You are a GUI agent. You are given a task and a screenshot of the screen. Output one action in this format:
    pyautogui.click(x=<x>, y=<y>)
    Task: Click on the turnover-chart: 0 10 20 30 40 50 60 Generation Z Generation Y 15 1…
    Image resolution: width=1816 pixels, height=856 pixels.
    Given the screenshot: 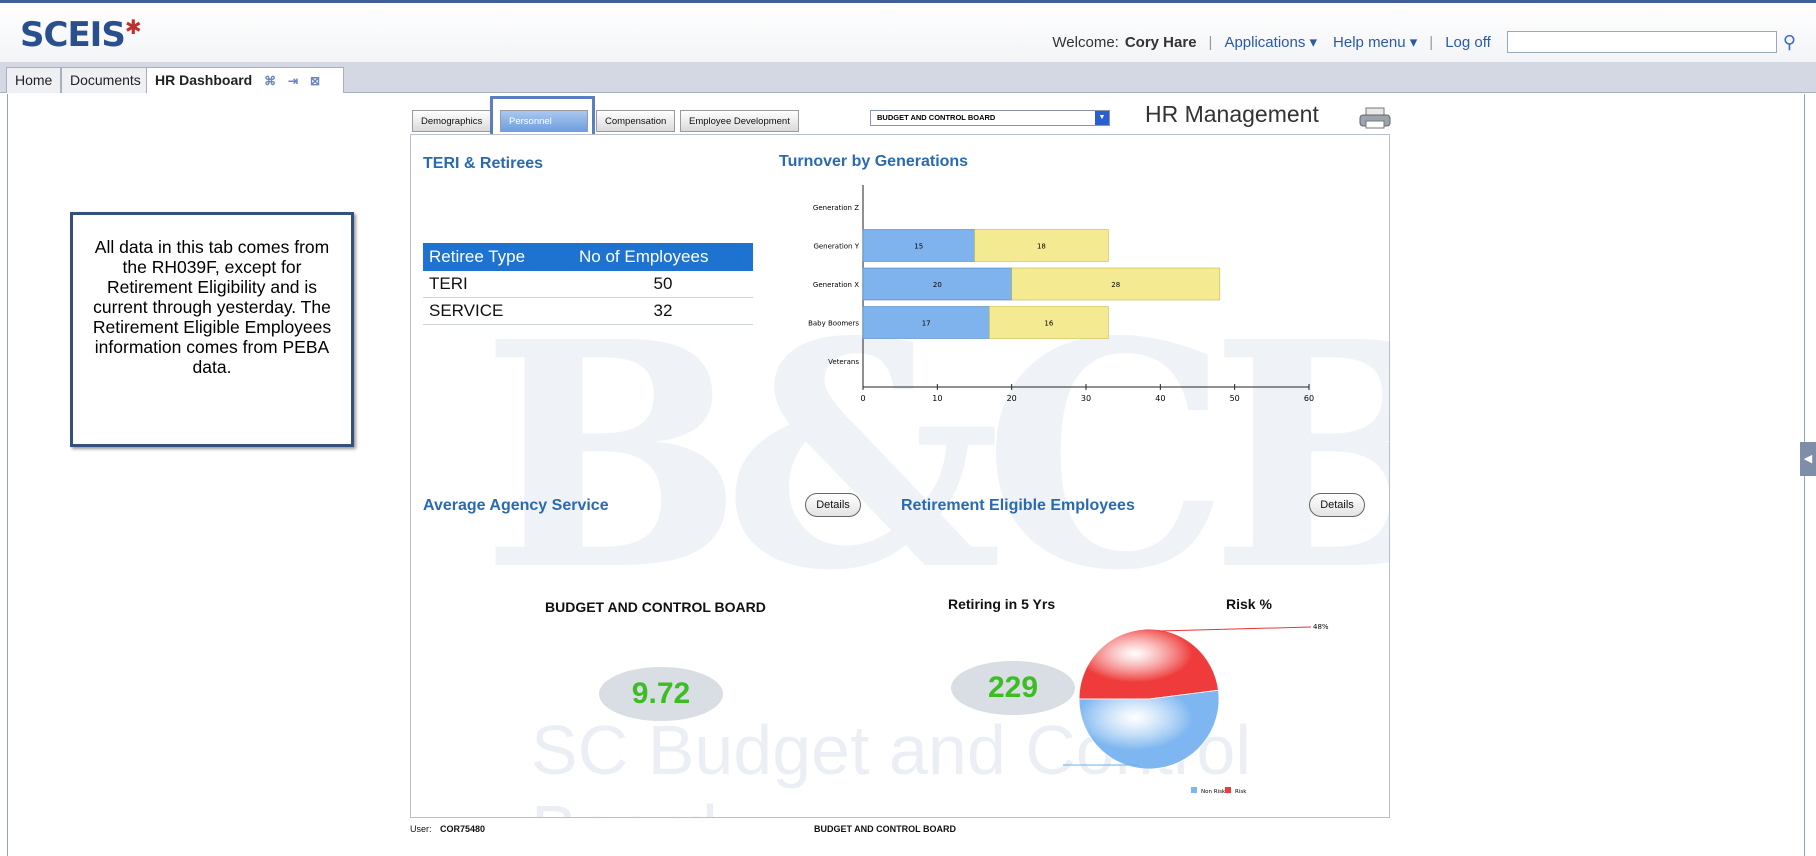 What is the action you would take?
    pyautogui.click(x=1061, y=294)
    